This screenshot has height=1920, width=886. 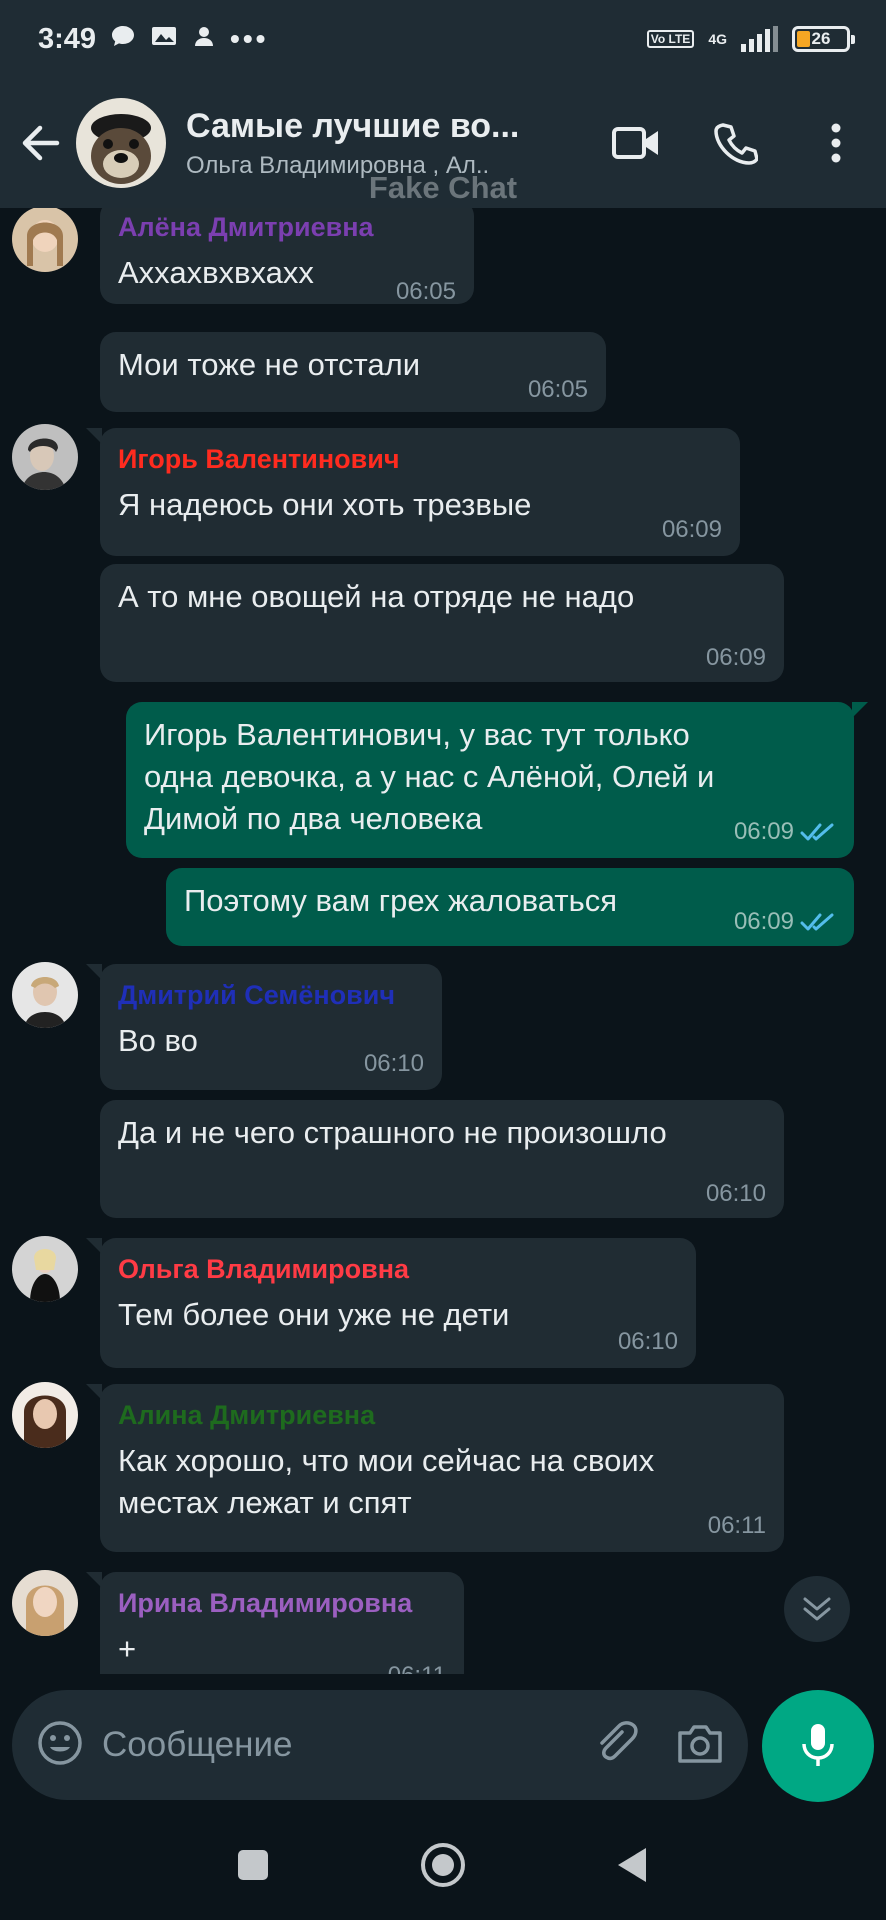 I want to click on attach-button, so click(x=615, y=1745).